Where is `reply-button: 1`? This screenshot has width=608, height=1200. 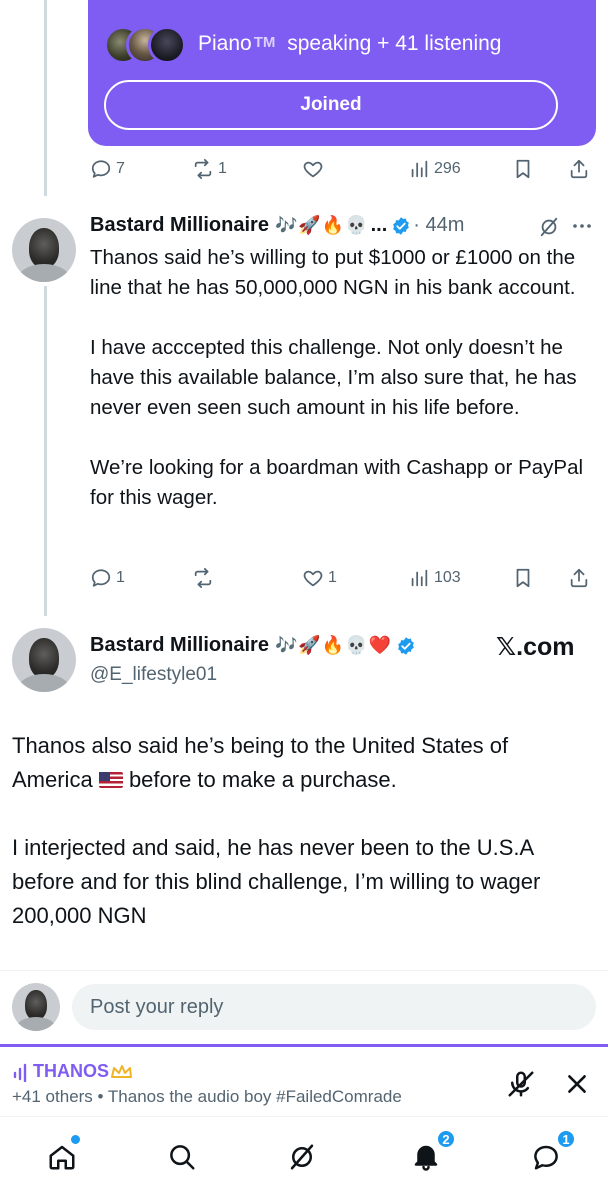
reply-button: 1 is located at coordinates (107, 578).